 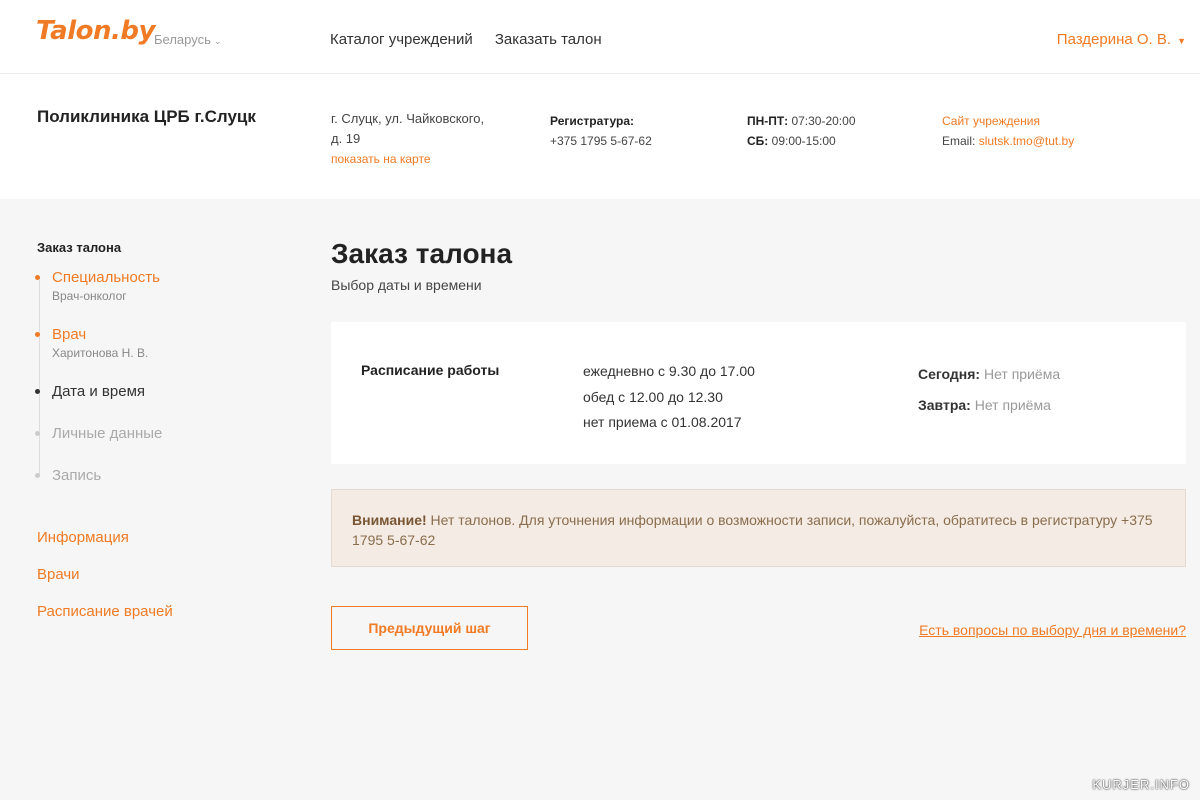 I want to click on alert-strong: Внимание!, so click(x=389, y=520).